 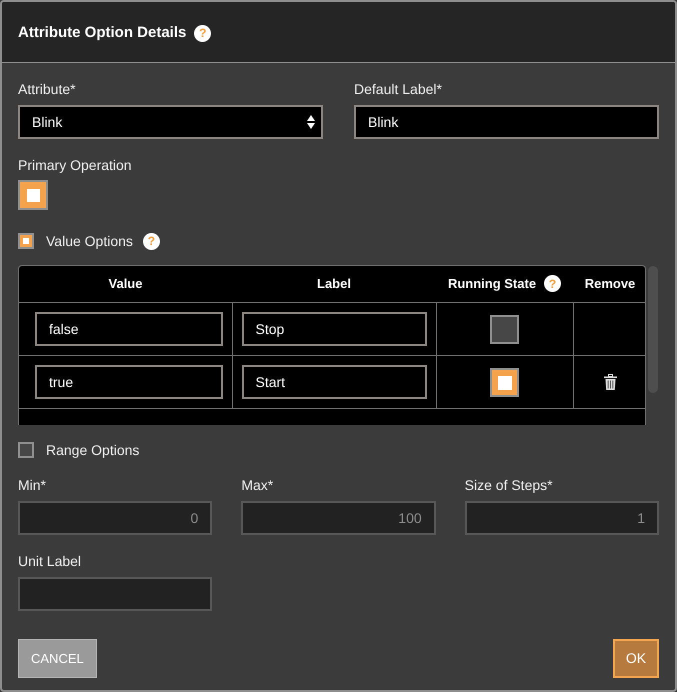 I want to click on default-label-field: Blink, so click(x=506, y=122).